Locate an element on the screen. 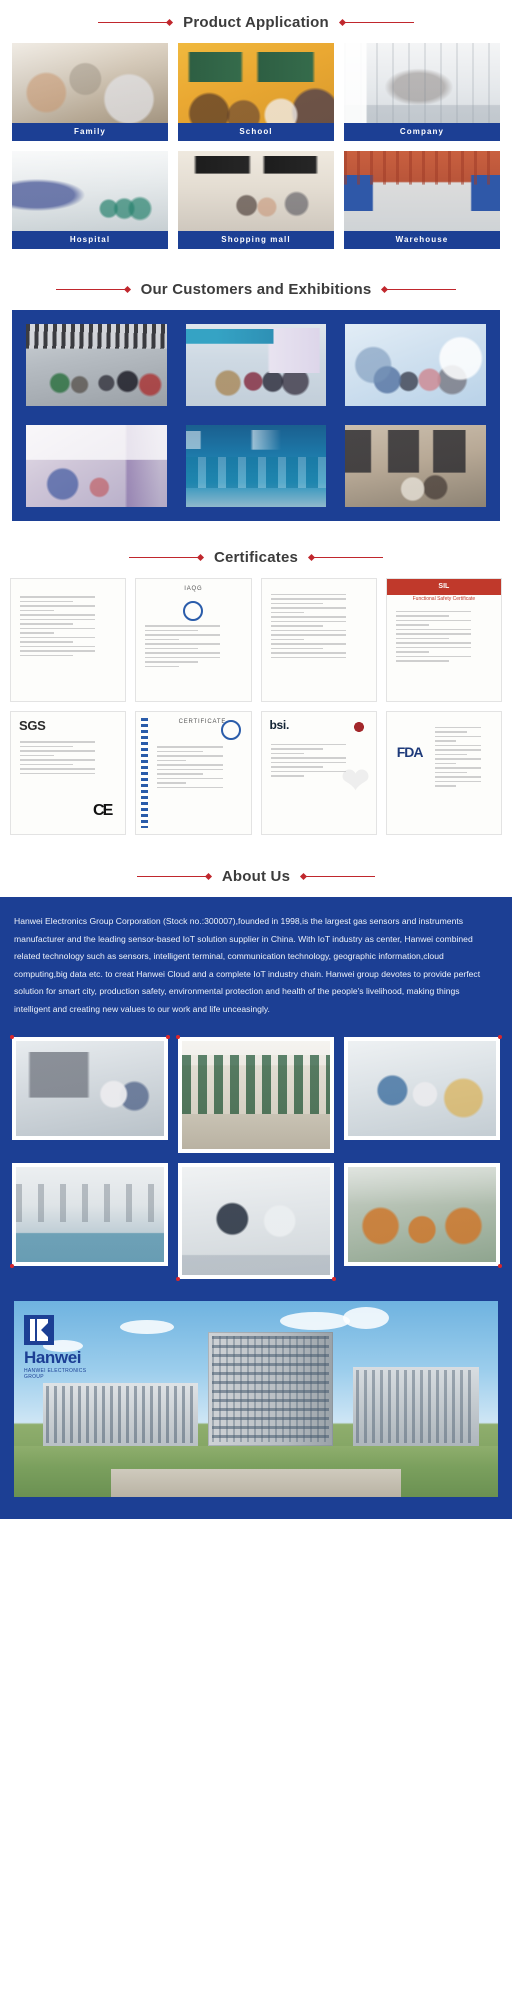 The image size is (512, 2000). warehouse-aisles-photo is located at coordinates (256, 1094).